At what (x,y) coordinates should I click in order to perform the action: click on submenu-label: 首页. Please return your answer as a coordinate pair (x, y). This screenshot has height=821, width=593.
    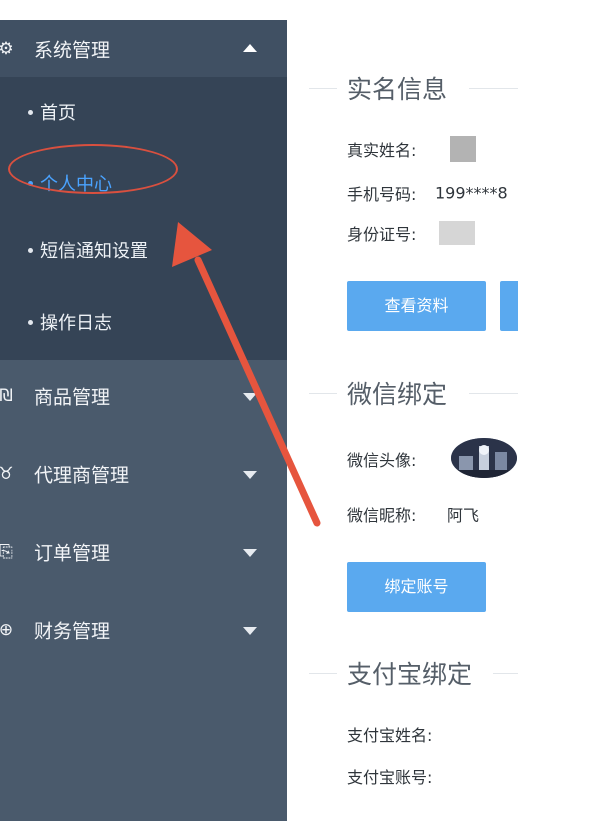
    Looking at the image, I should click on (58, 113).